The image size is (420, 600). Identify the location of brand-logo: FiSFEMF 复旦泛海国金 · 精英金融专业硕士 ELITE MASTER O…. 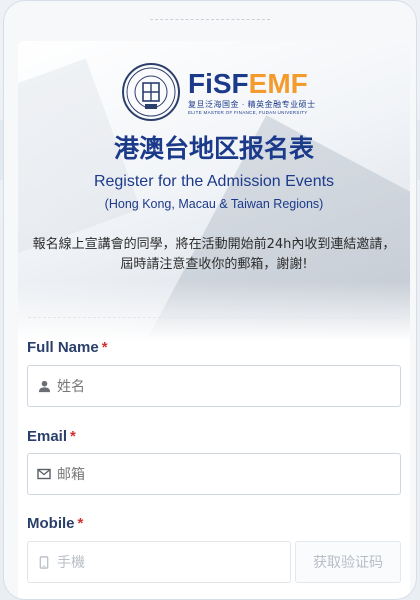
(219, 92).